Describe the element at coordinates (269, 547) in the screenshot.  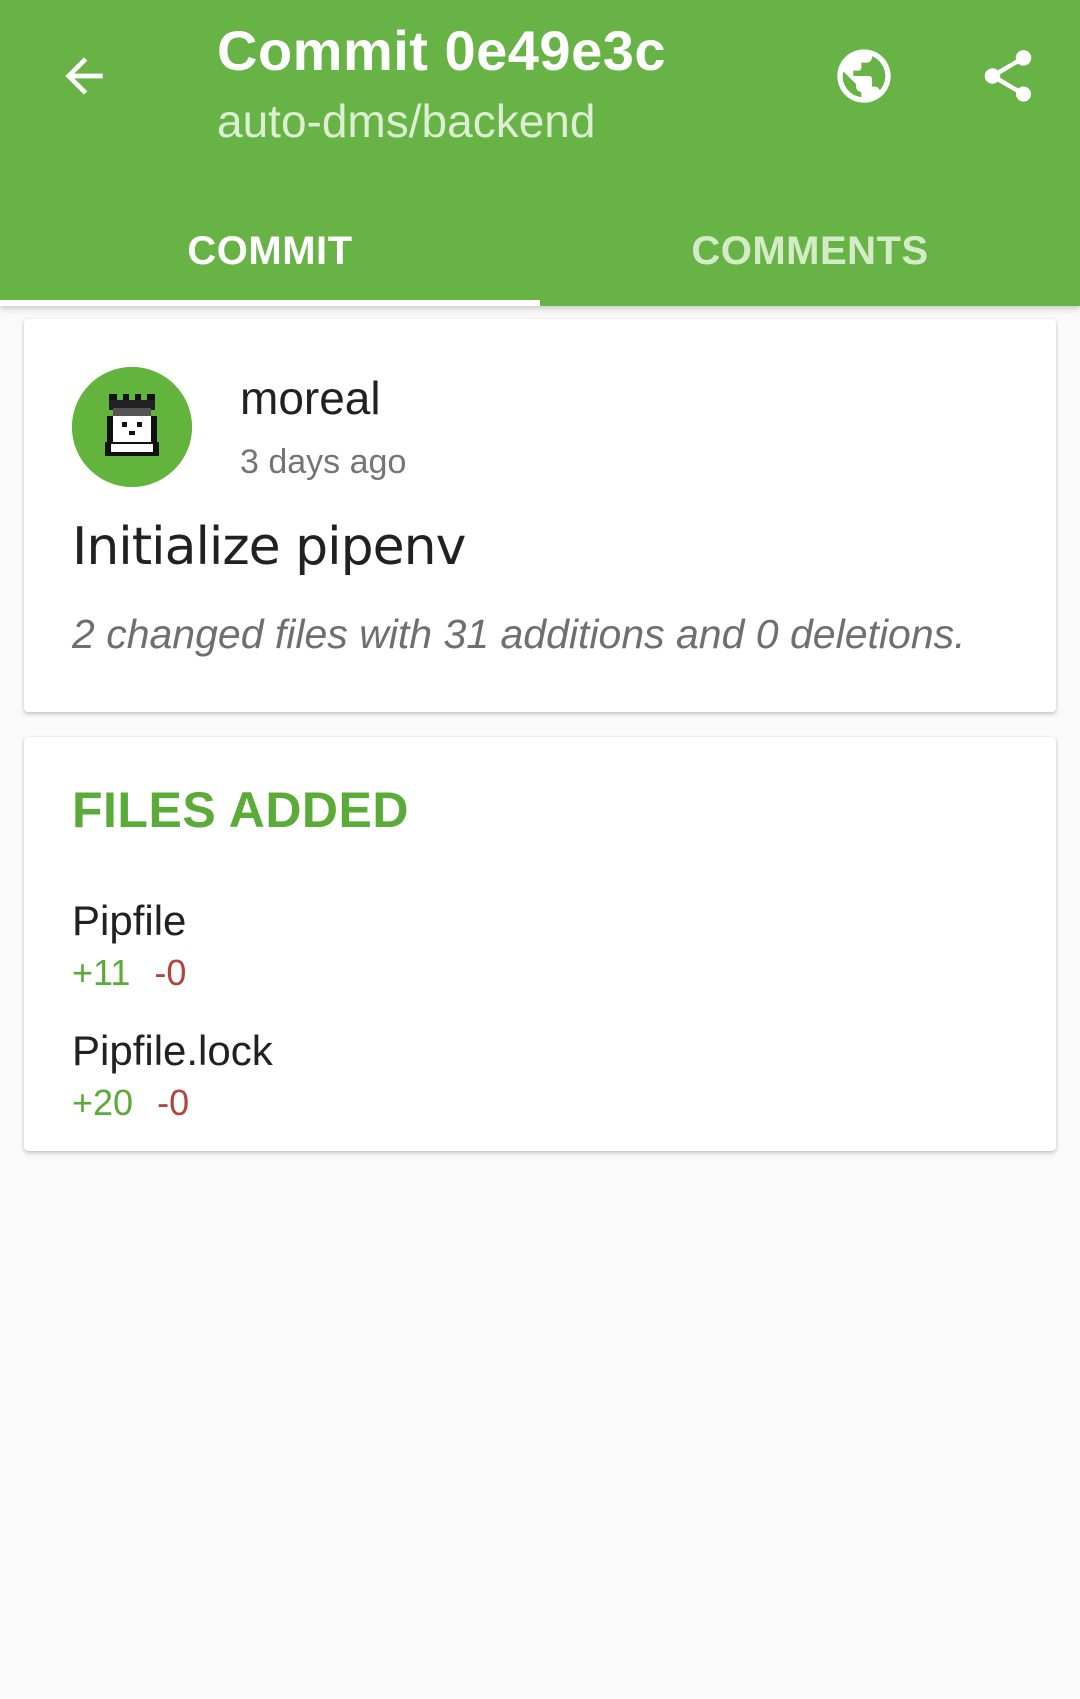
I see `commit-message: Initialize pipenv` at that location.